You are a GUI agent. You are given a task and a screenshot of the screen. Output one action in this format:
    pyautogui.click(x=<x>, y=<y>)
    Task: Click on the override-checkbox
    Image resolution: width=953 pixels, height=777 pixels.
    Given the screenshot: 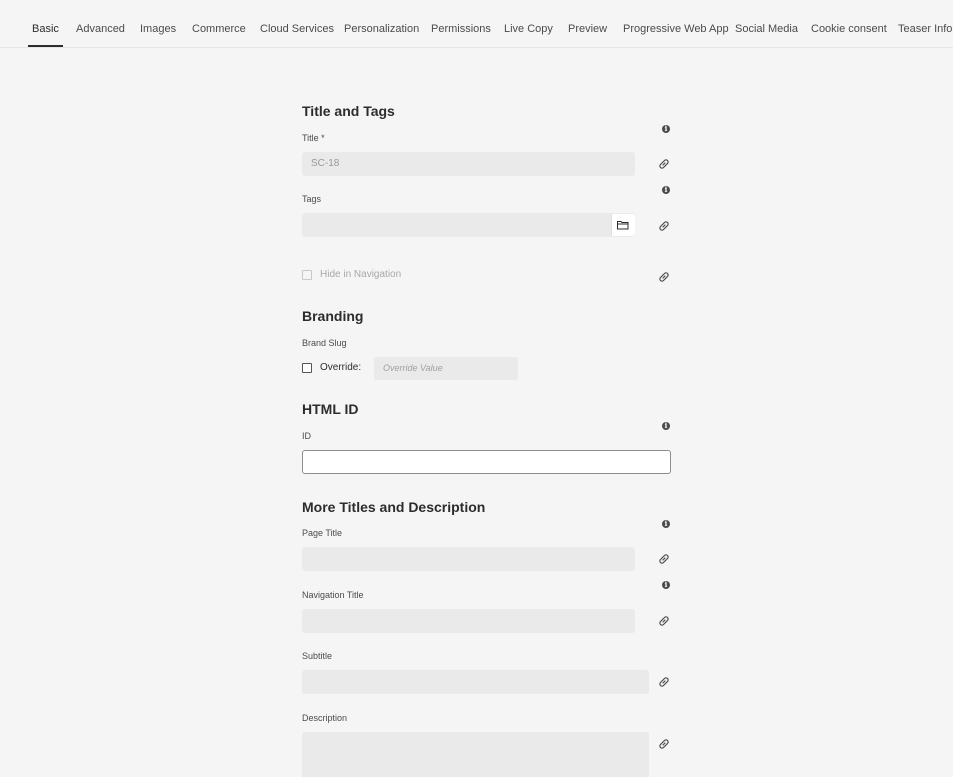 What is the action you would take?
    pyautogui.click(x=307, y=368)
    